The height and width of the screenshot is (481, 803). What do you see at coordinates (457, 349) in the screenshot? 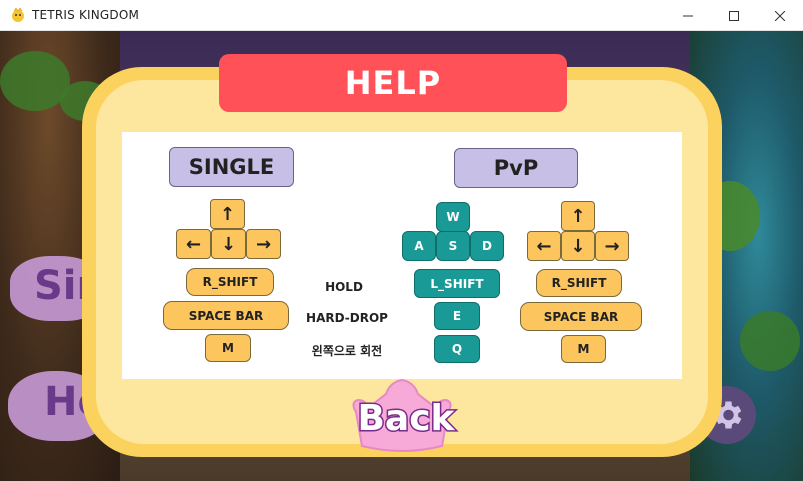
I see `pvp-p1-rotate-key: Q` at bounding box center [457, 349].